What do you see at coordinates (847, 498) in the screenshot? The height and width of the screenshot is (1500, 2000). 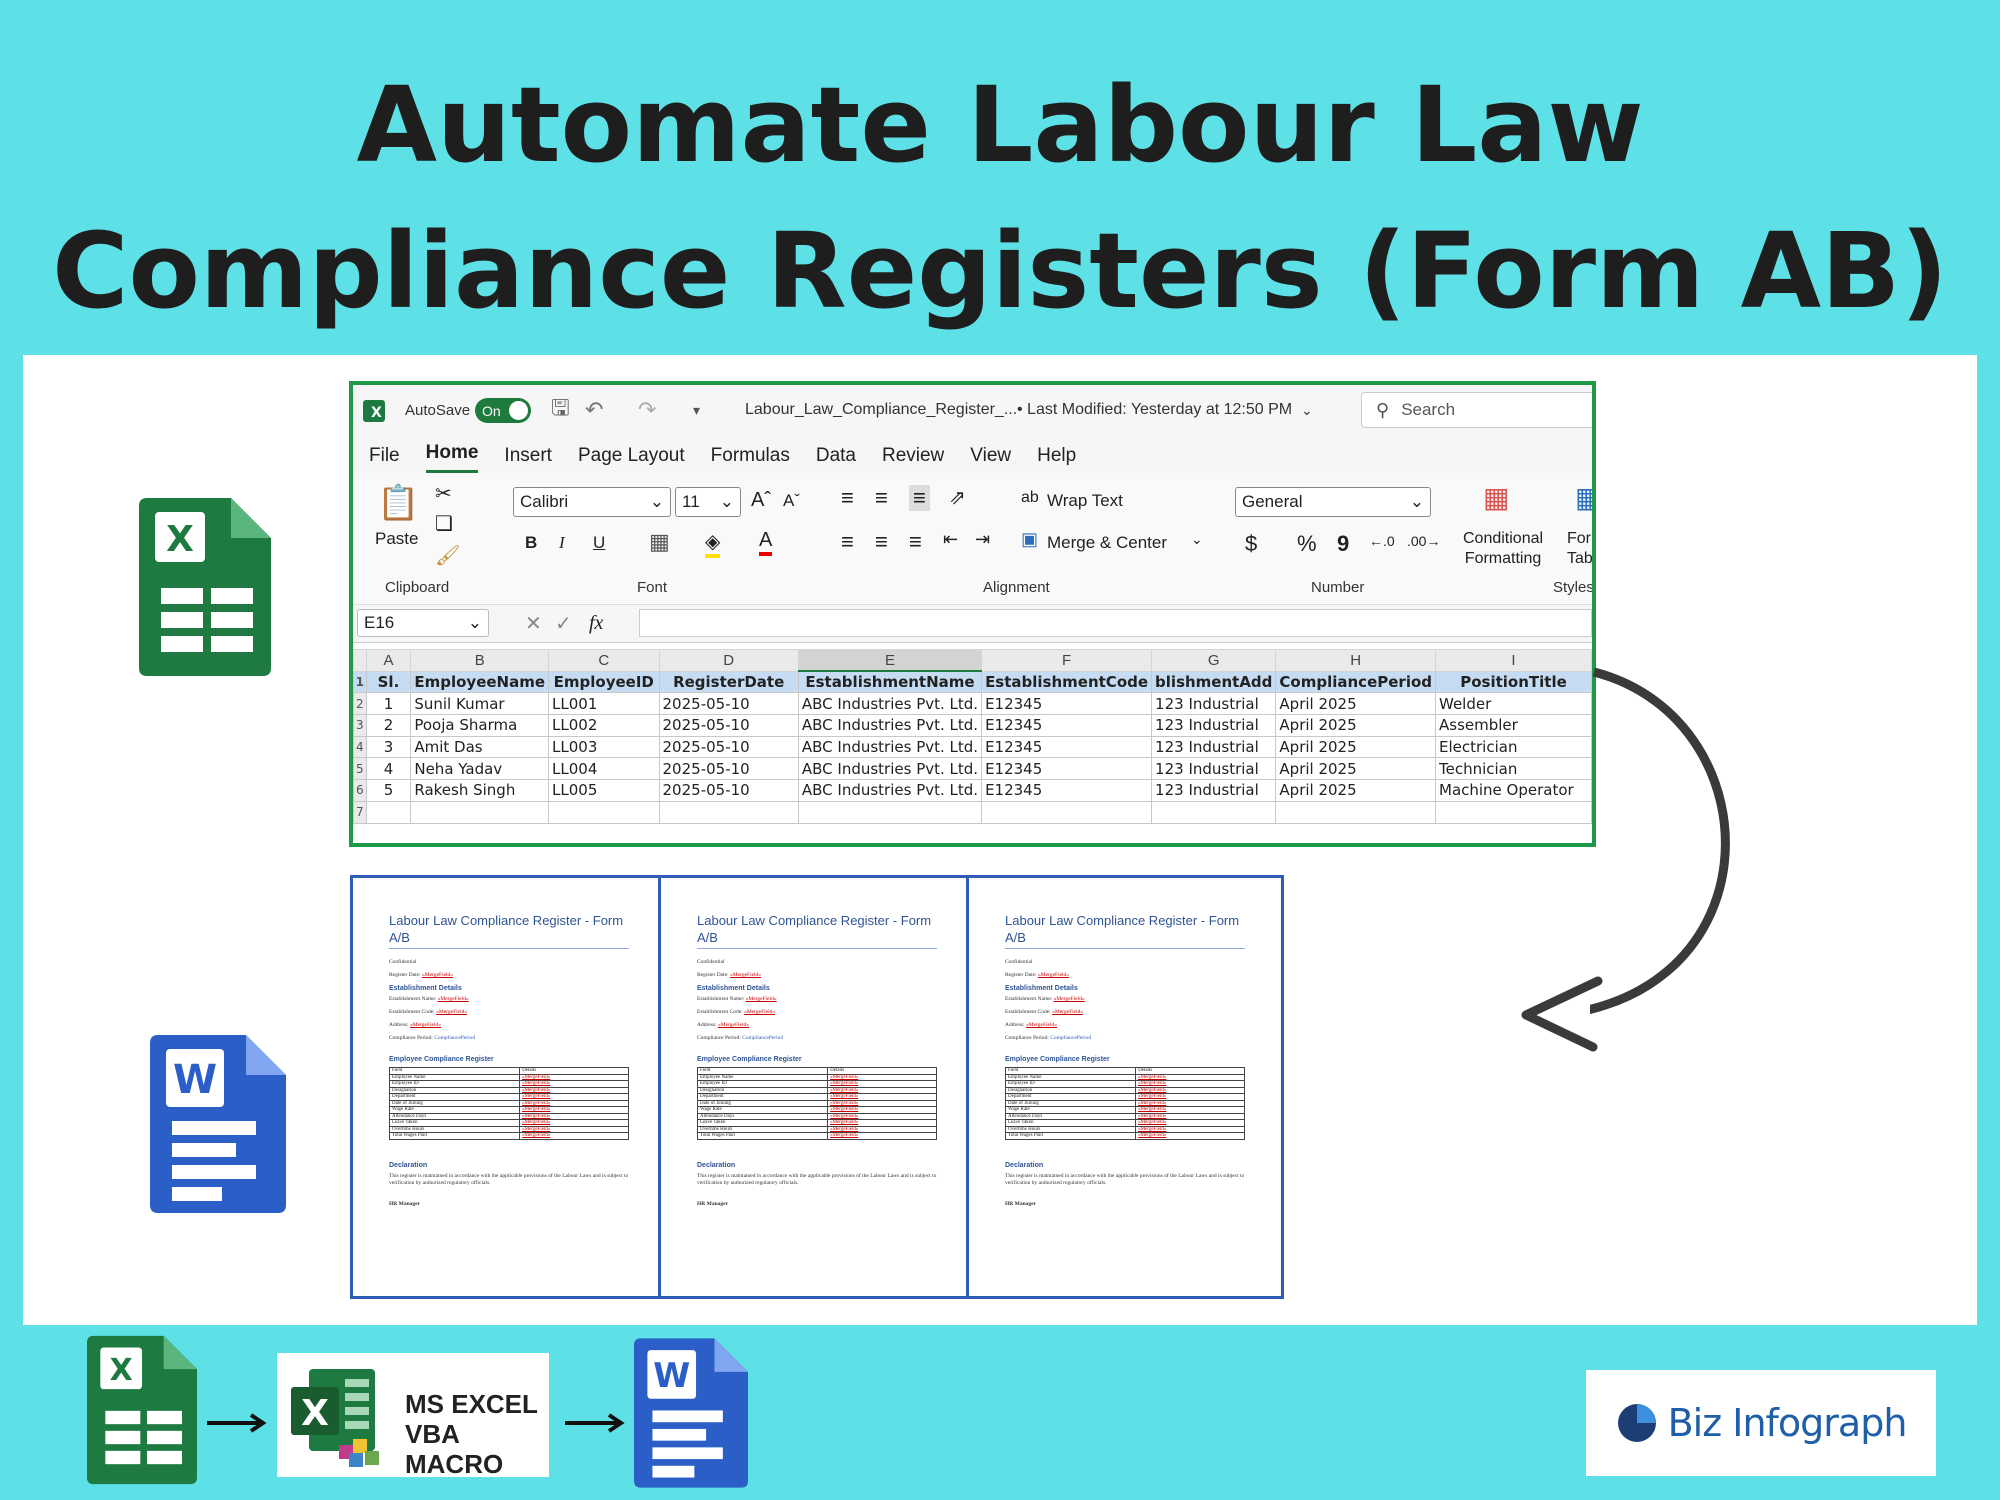 I see `align-top-icon: ≡` at bounding box center [847, 498].